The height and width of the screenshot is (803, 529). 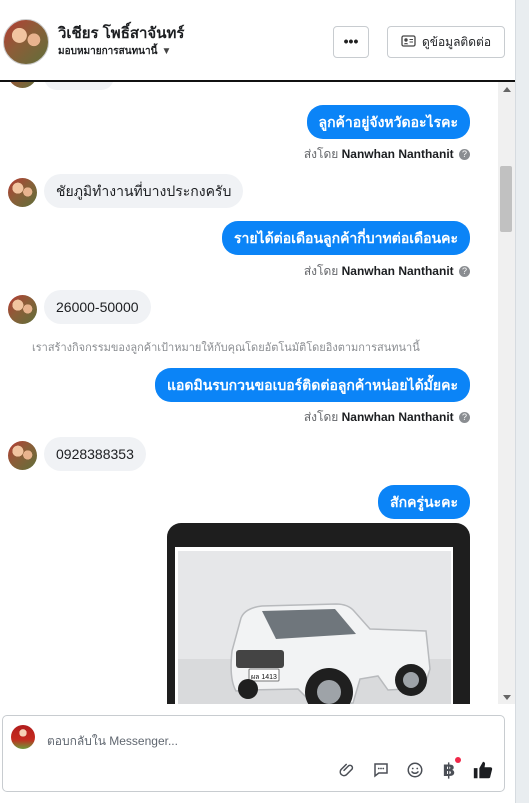 What do you see at coordinates (381, 770) in the screenshot?
I see `speech-bubble-icon` at bounding box center [381, 770].